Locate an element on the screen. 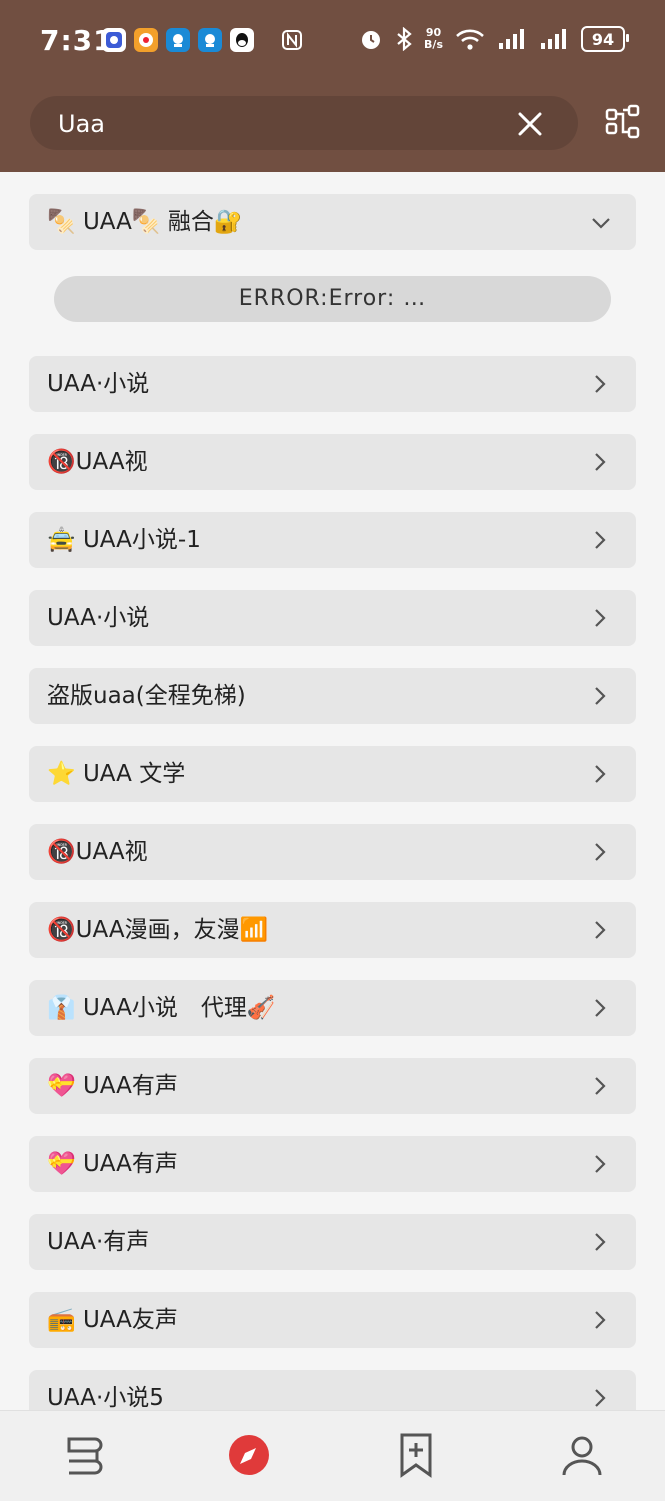 The height and width of the screenshot is (1501, 665). net-speed-unit: B/s is located at coordinates (433, 44).